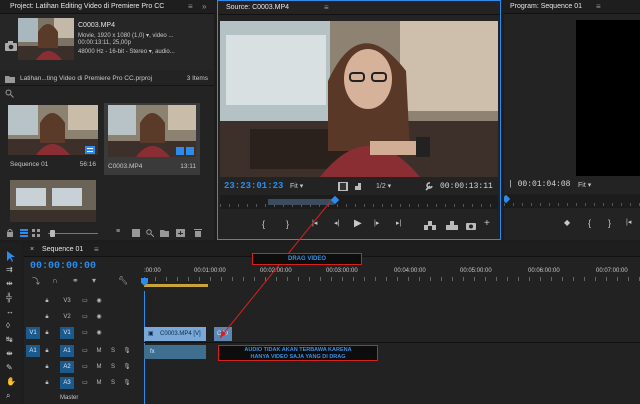  Describe the element at coordinates (539, 184) in the screenshot. I see `program-current-timecode: | 00:01:04:08` at that location.